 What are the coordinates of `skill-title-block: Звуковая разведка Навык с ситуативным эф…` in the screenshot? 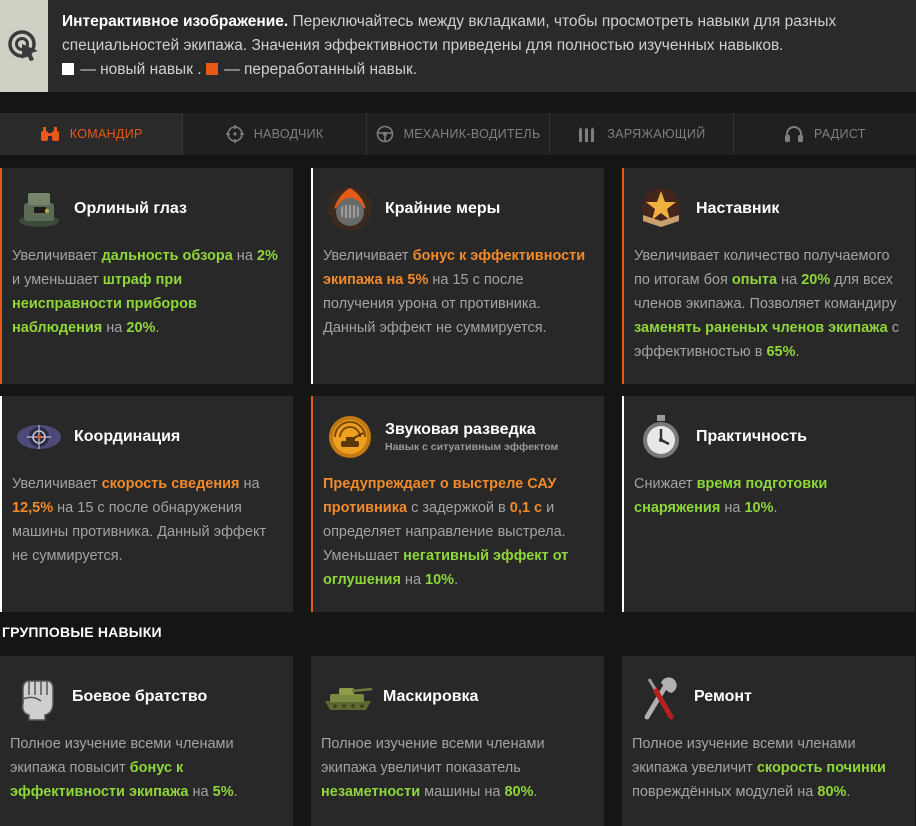 It's located at (471, 437).